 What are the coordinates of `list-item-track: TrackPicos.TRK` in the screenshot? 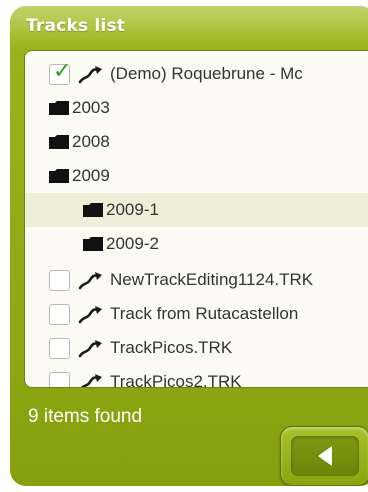 It's located at (196, 348).